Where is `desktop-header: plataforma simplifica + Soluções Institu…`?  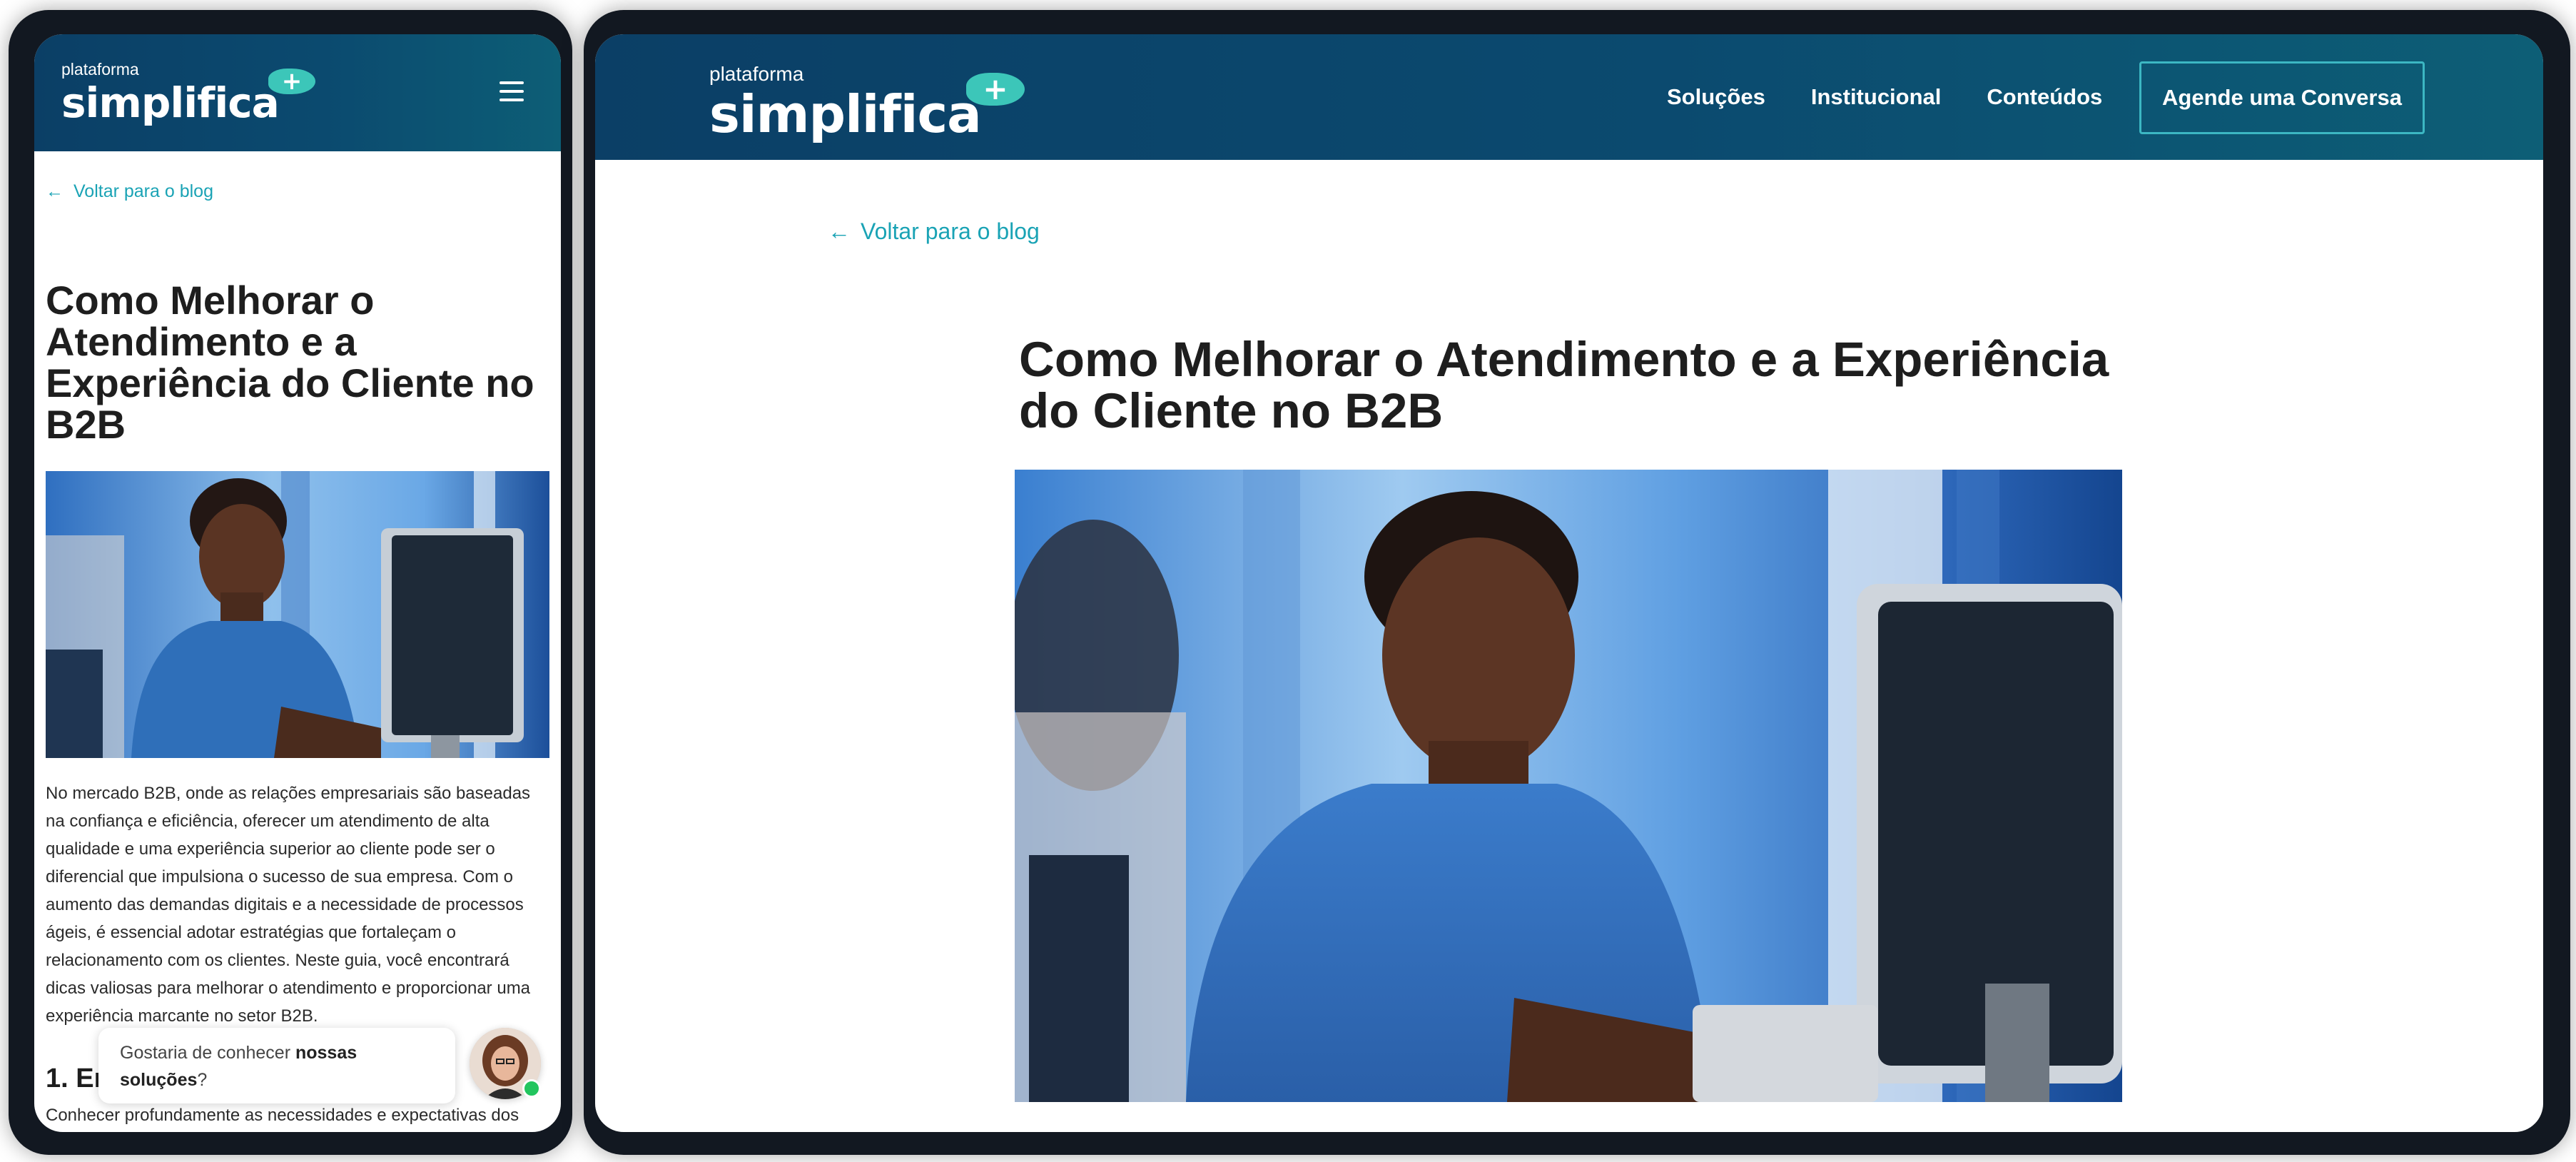 desktop-header: plataforma simplifica + Soluções Institu… is located at coordinates (1569, 97).